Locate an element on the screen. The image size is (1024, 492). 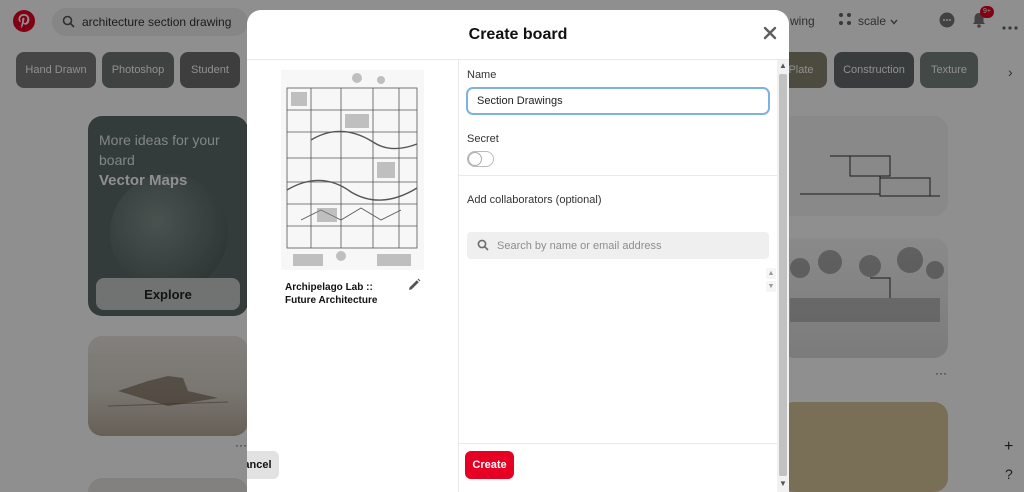
edit-pin-button is located at coordinates (415, 286).